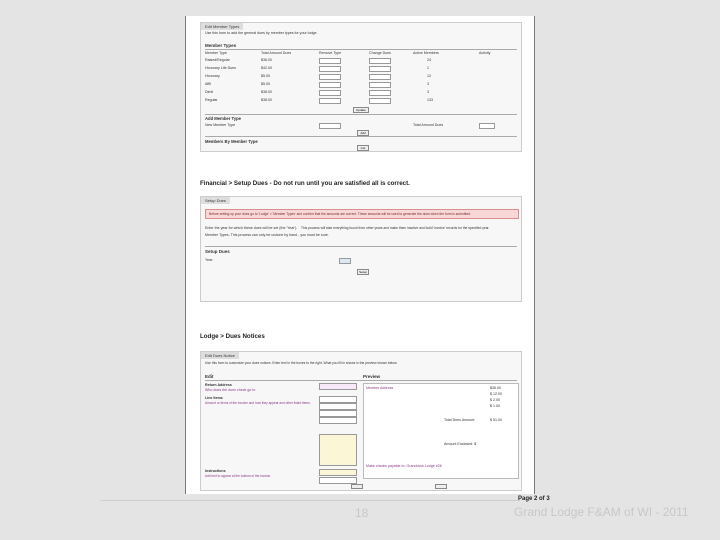 The image size is (720, 540). Describe the element at coordinates (266, 60) in the screenshot. I see `row-dues: $36.00` at that location.